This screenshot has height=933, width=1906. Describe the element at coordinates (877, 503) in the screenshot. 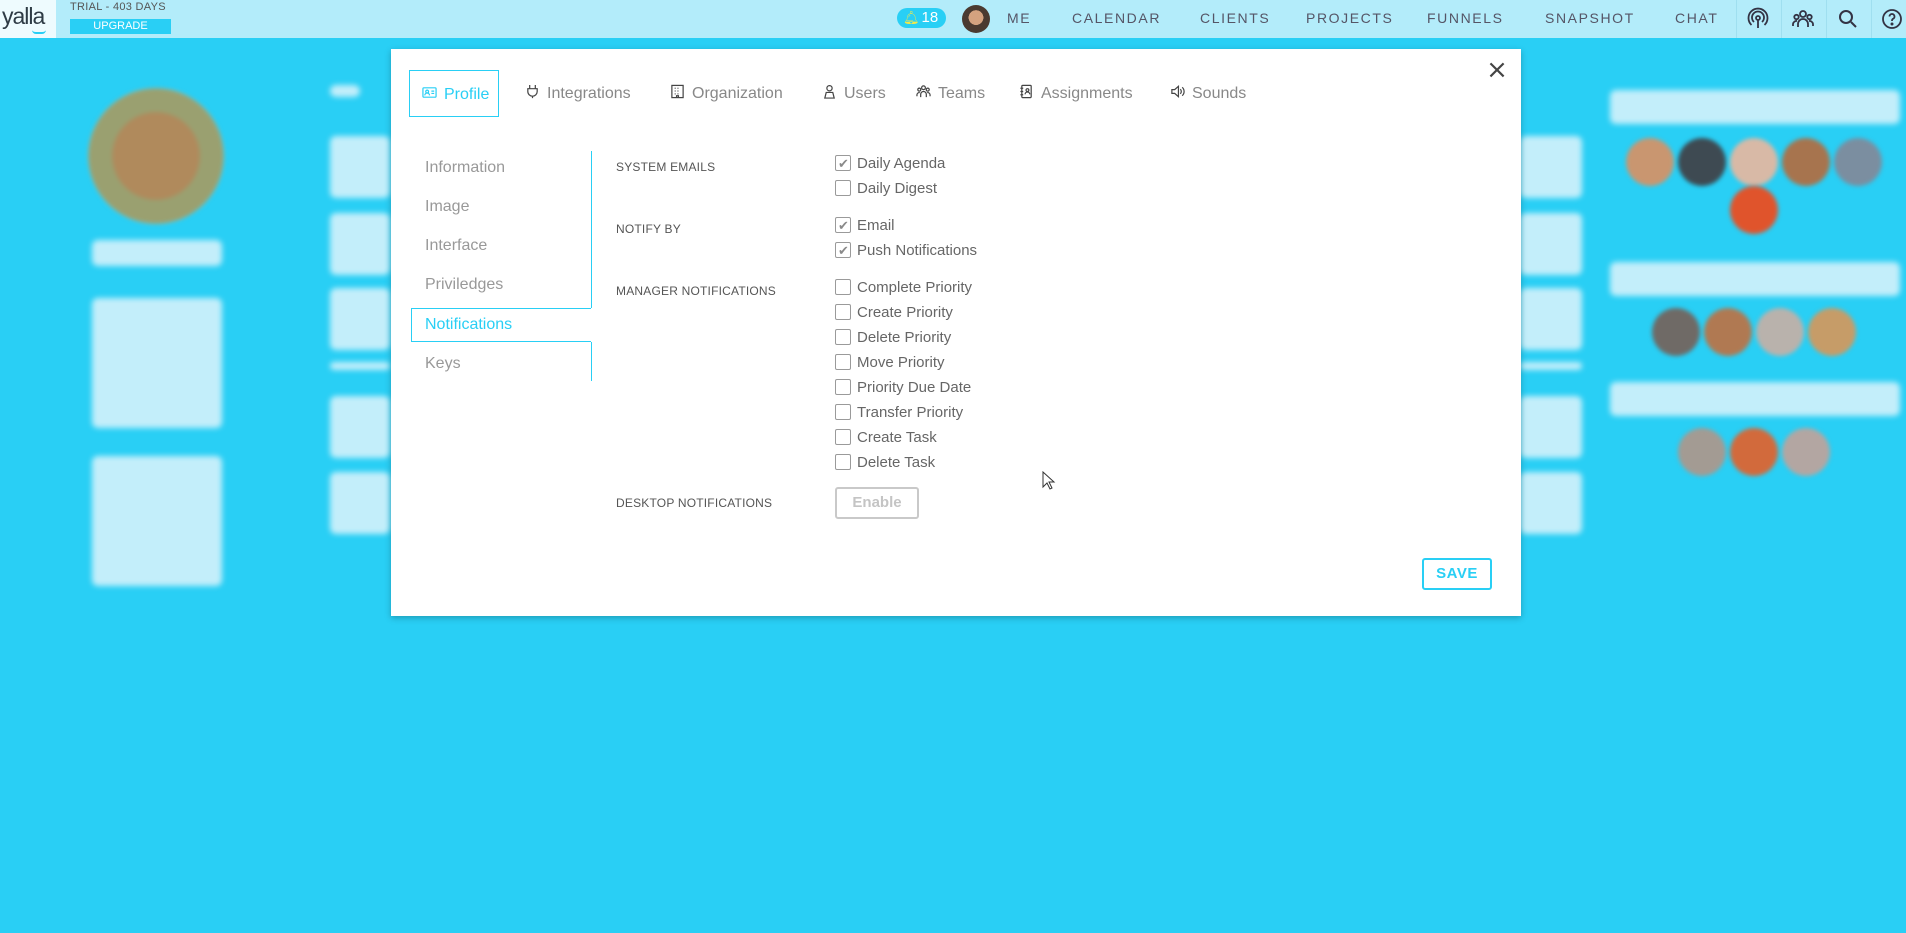

I see `enable-desktop-notifications-button: Enable` at that location.